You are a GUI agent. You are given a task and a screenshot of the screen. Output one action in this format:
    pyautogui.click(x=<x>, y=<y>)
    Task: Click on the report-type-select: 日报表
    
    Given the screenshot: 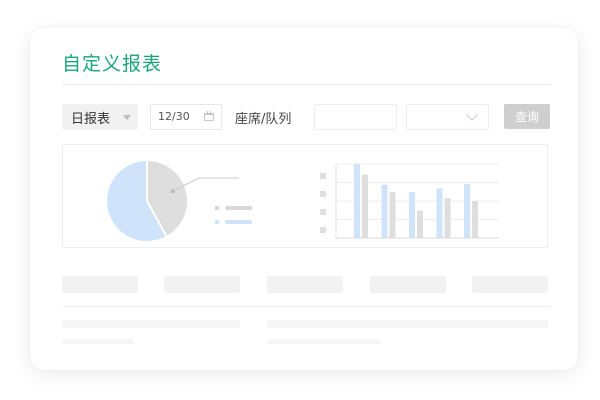 What is the action you would take?
    pyautogui.click(x=100, y=117)
    